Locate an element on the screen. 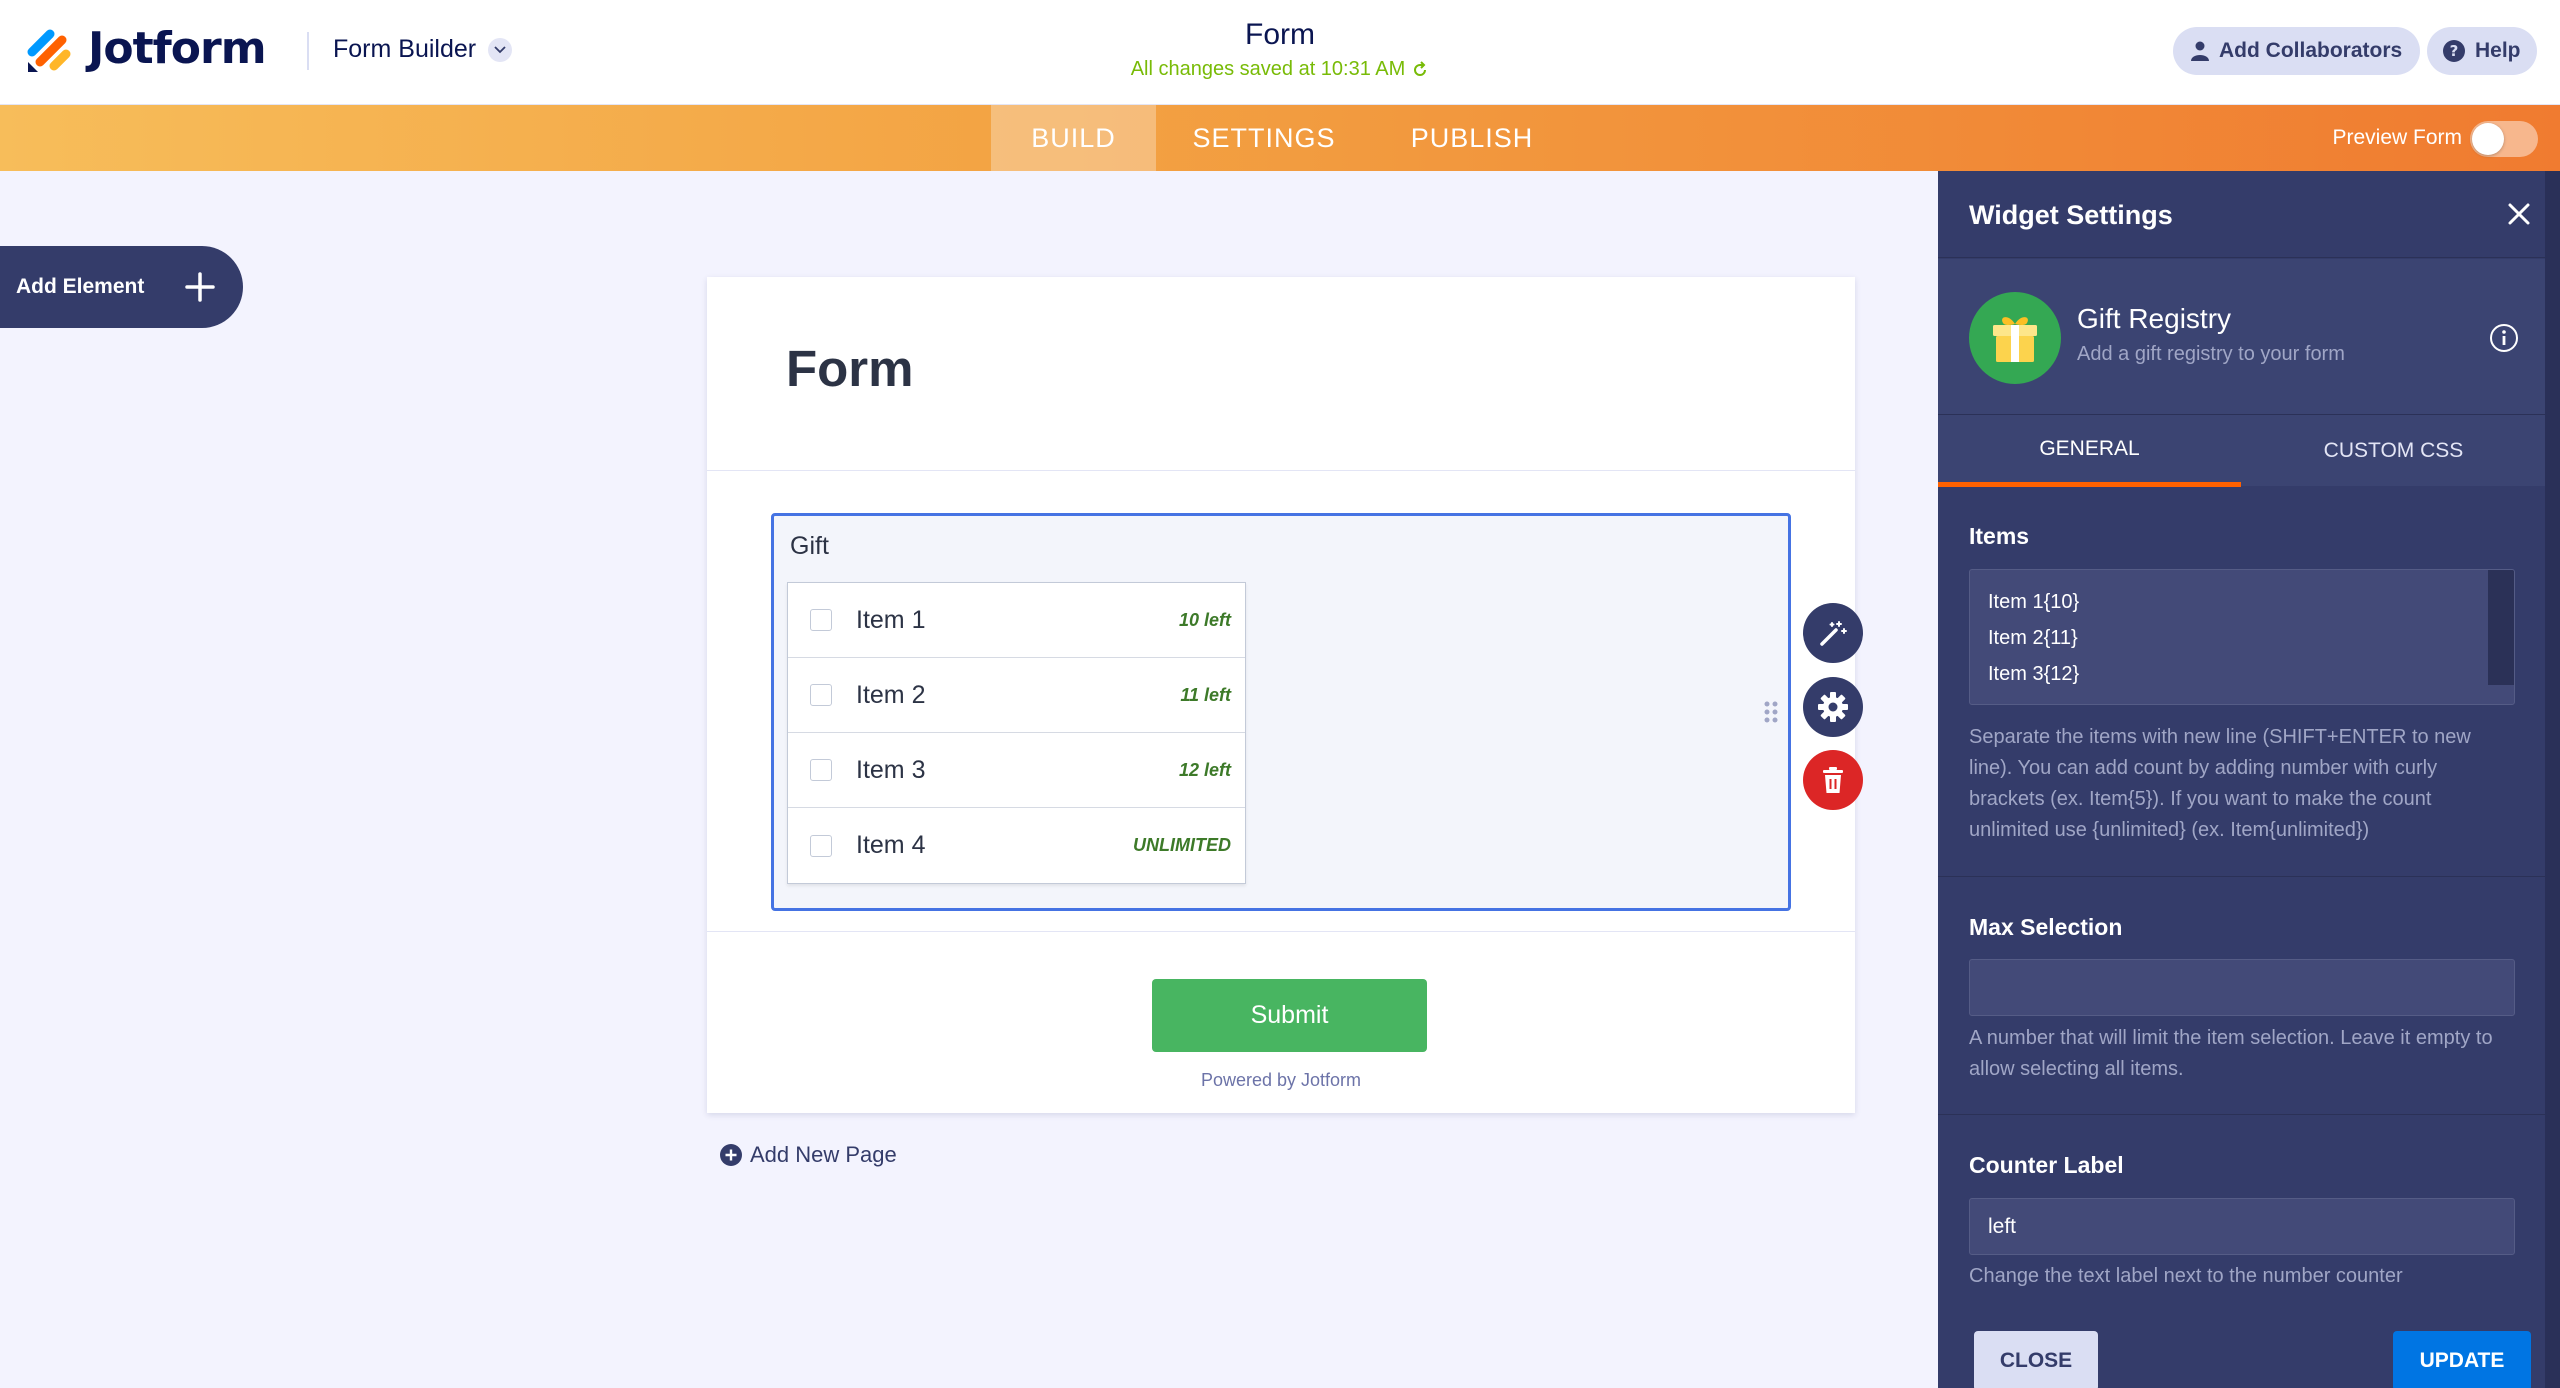 The image size is (2560, 1388). help-icon: ? is located at coordinates (2454, 51).